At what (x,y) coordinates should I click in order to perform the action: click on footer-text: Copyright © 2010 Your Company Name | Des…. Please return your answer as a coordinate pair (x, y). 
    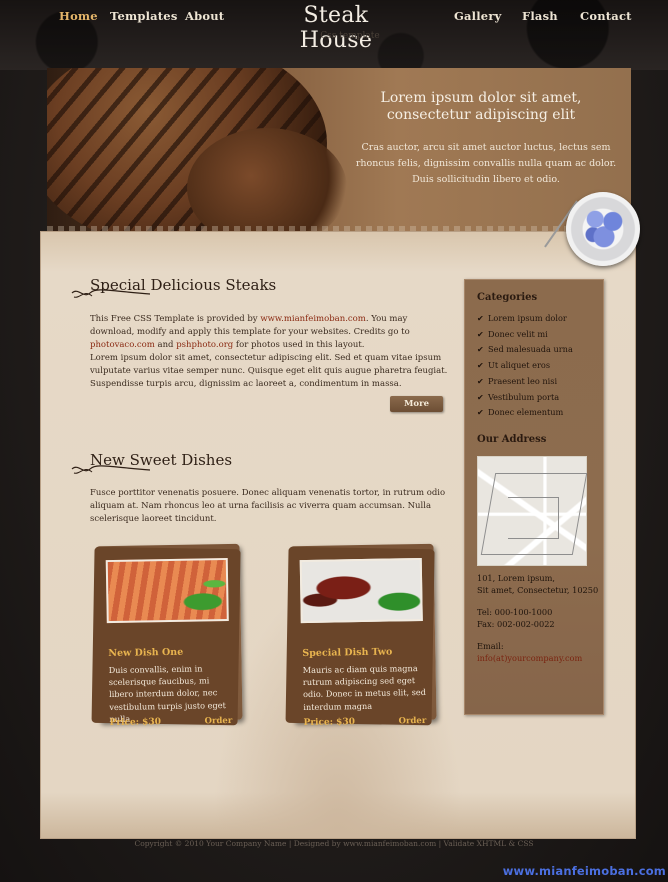
    Looking at the image, I should click on (334, 843).